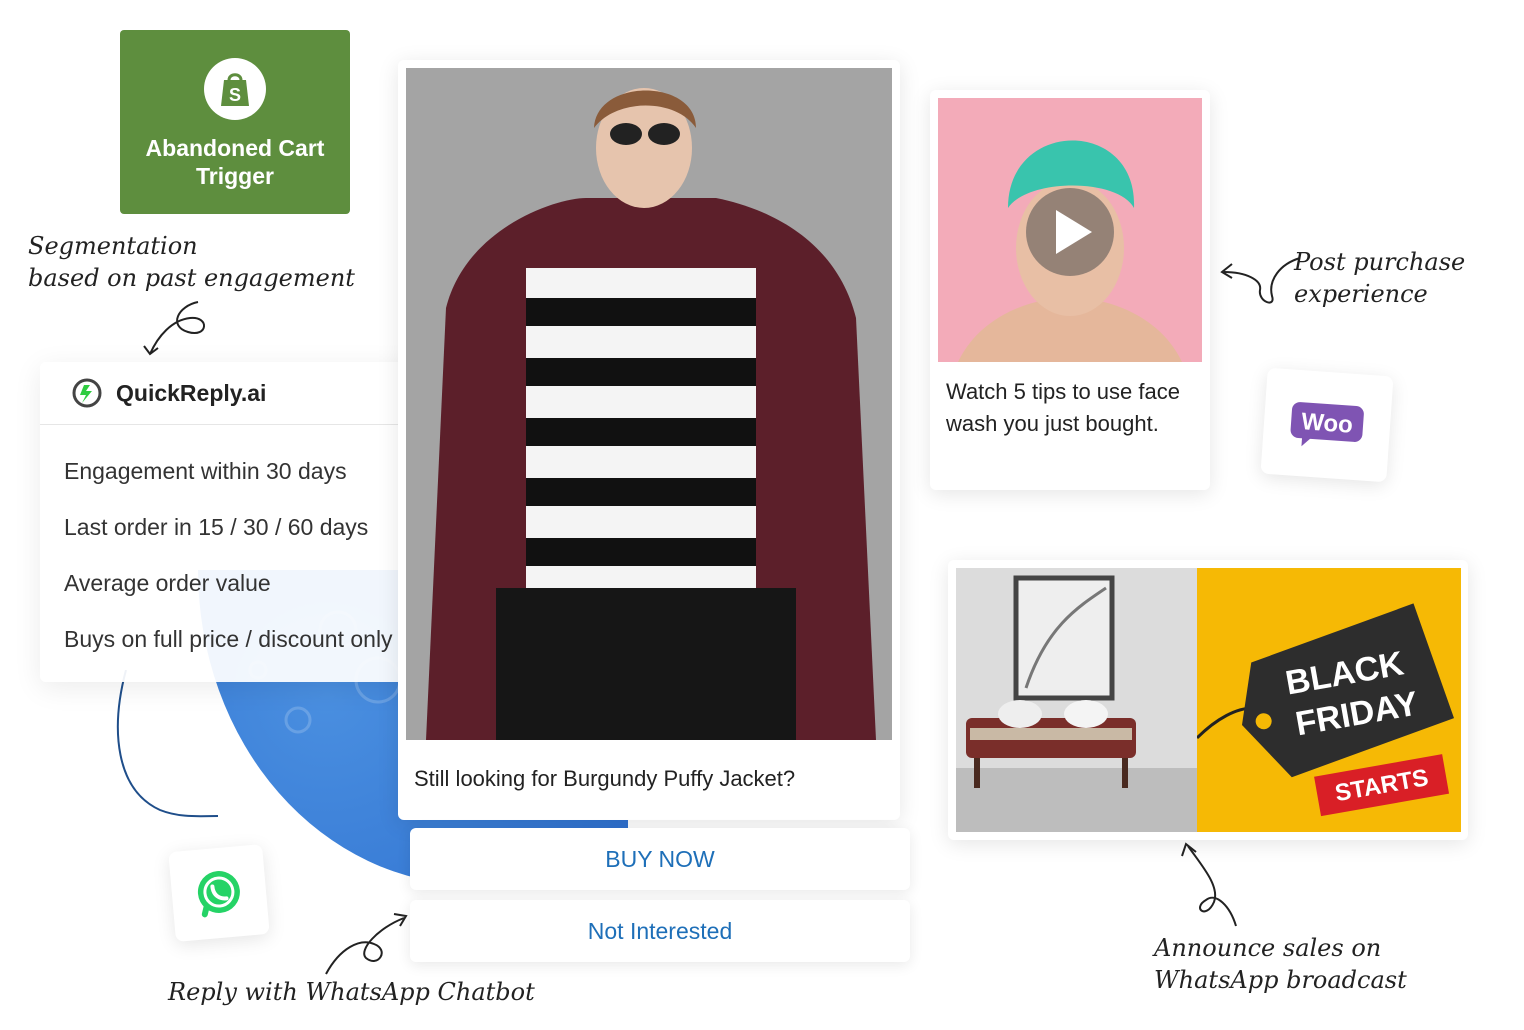 Image resolution: width=1524 pixels, height=1030 pixels. What do you see at coordinates (191, 392) in the screenshot?
I see `quickreply-brand: QuickReply.ai` at bounding box center [191, 392].